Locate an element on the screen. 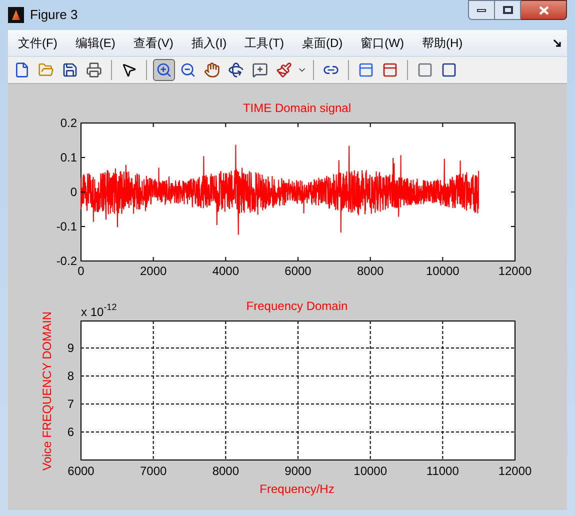  axis-tick-label: 11000 is located at coordinates (442, 471).